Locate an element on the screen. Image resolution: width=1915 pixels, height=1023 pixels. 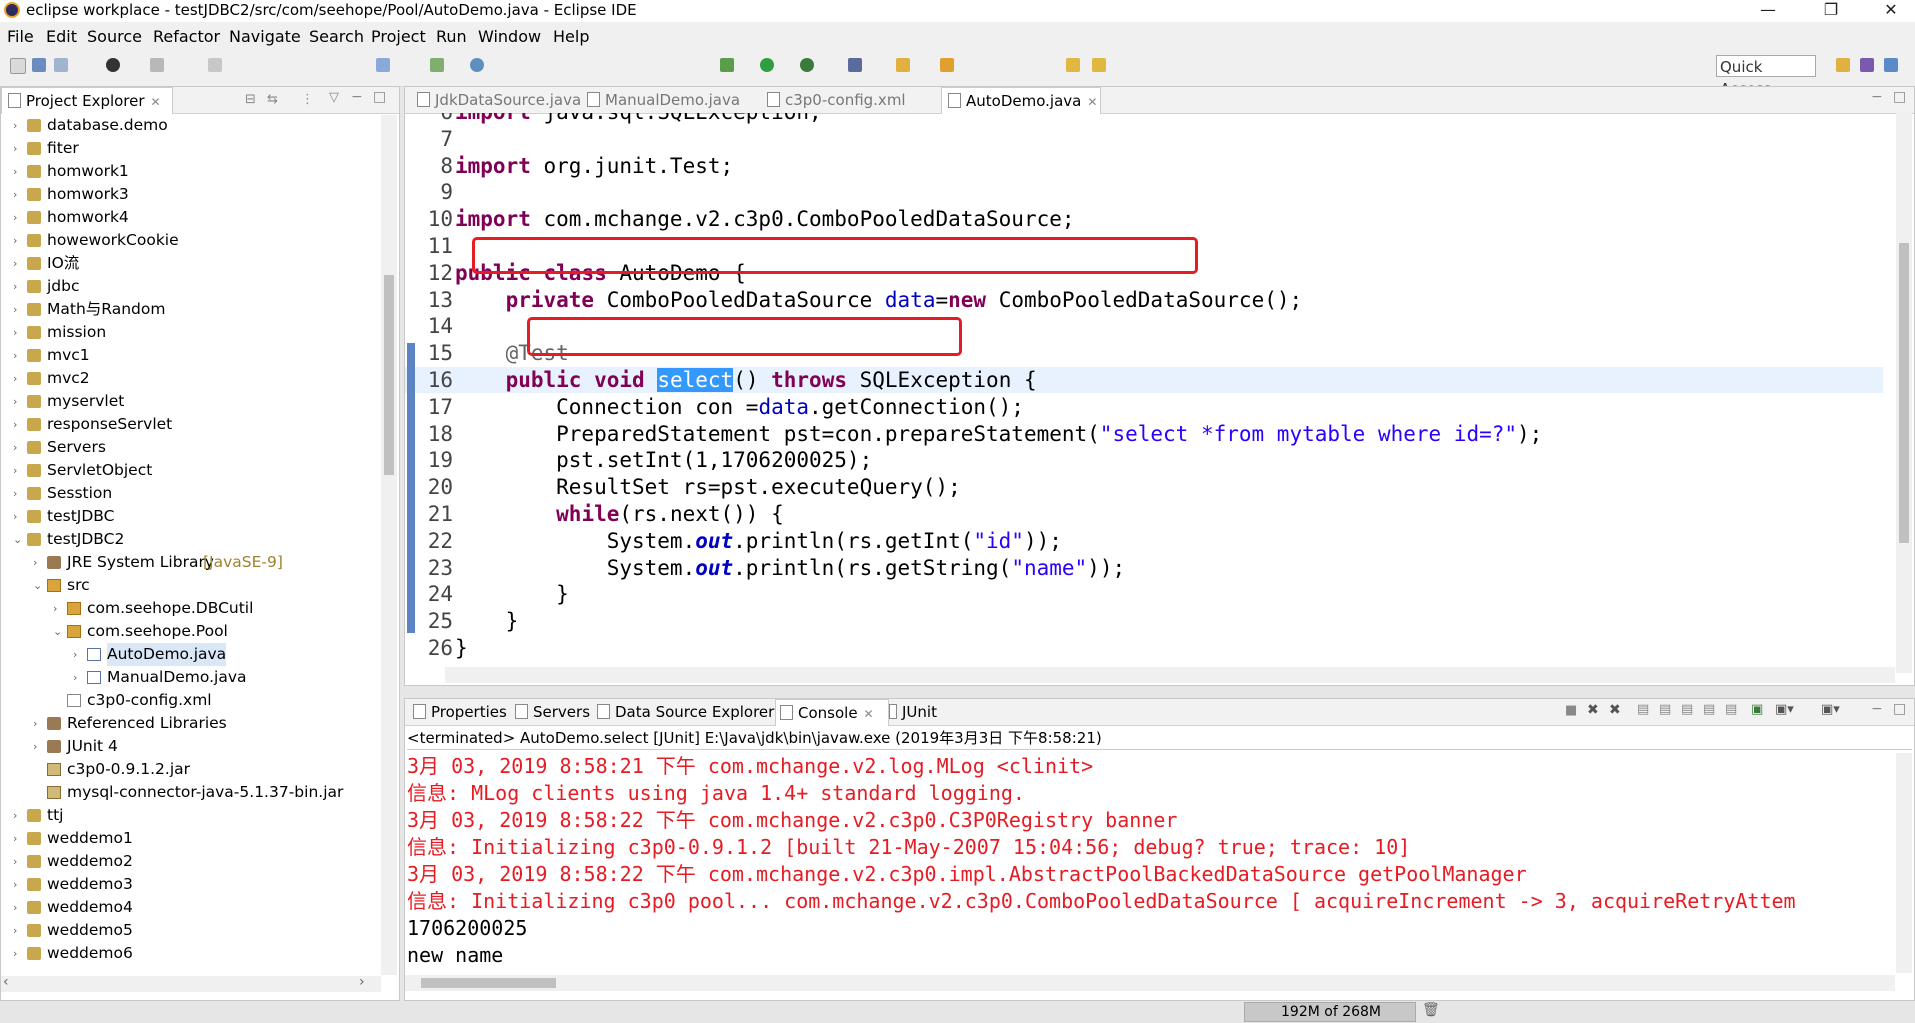
tree-item: › homwork1 is located at coordinates (190, 171).